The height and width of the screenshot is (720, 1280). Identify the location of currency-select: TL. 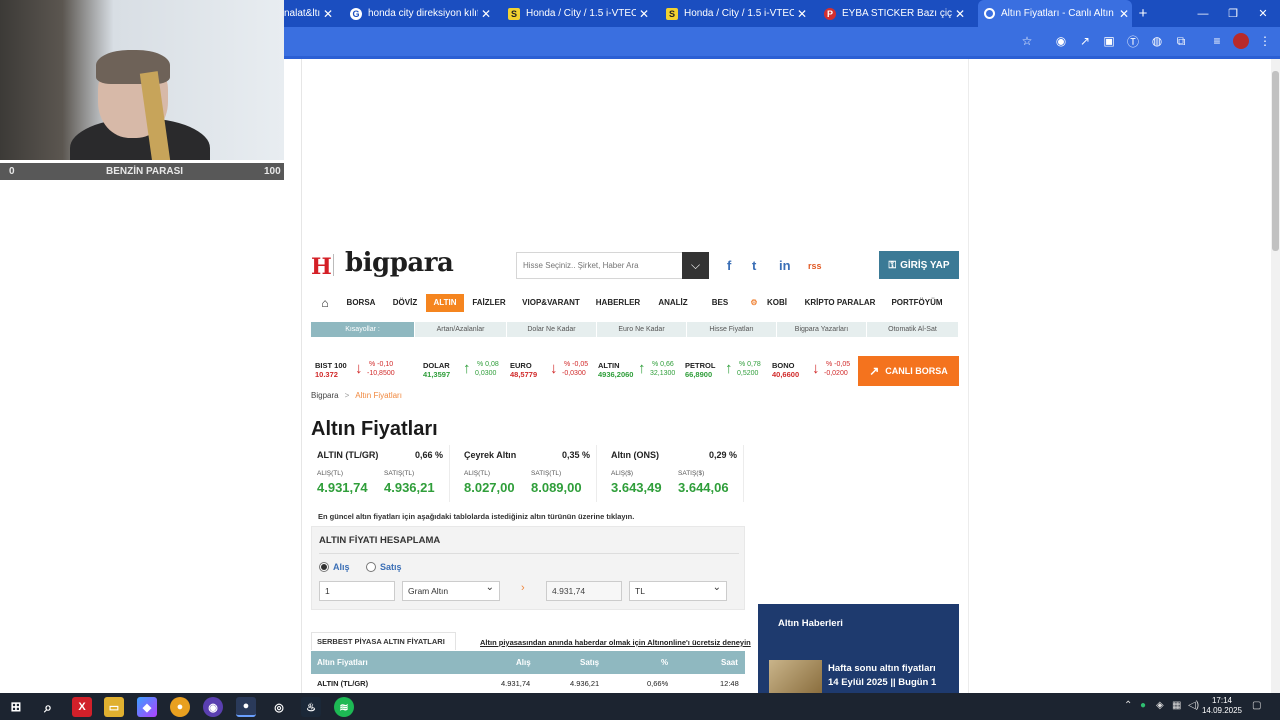
(678, 590).